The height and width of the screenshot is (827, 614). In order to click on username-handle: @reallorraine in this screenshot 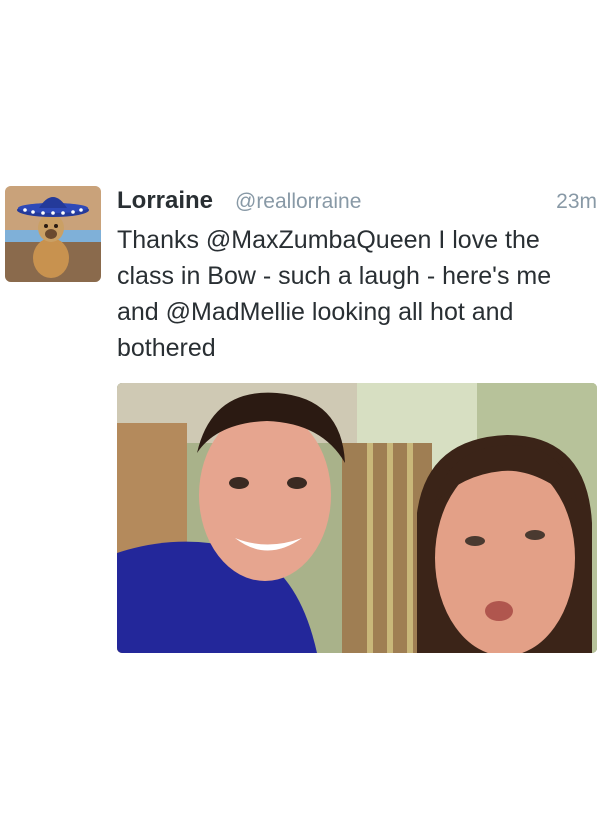, I will do `click(298, 202)`.